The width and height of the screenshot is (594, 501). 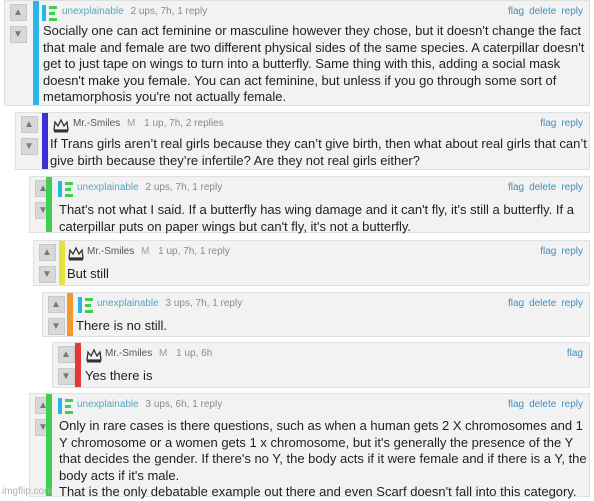 What do you see at coordinates (119, 375) in the screenshot?
I see `comment-text: Yes there is` at bounding box center [119, 375].